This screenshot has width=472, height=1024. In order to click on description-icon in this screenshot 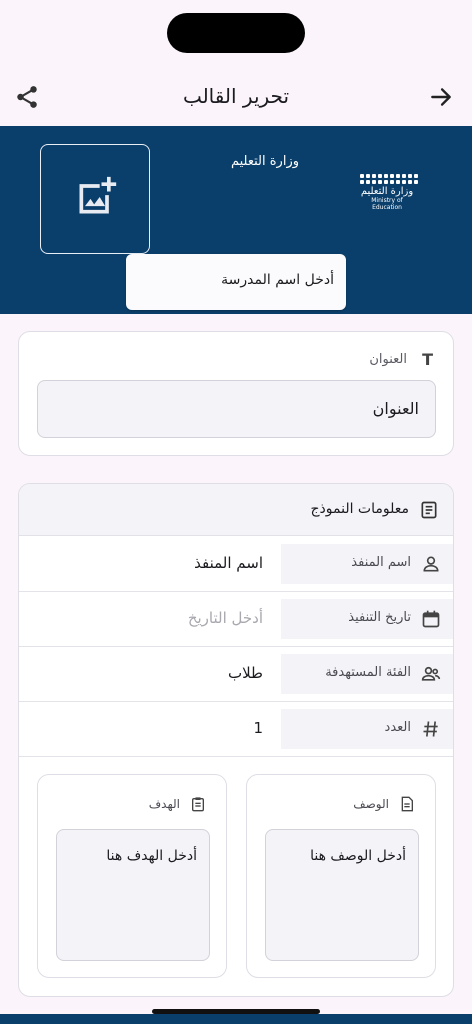, I will do `click(407, 806)`.